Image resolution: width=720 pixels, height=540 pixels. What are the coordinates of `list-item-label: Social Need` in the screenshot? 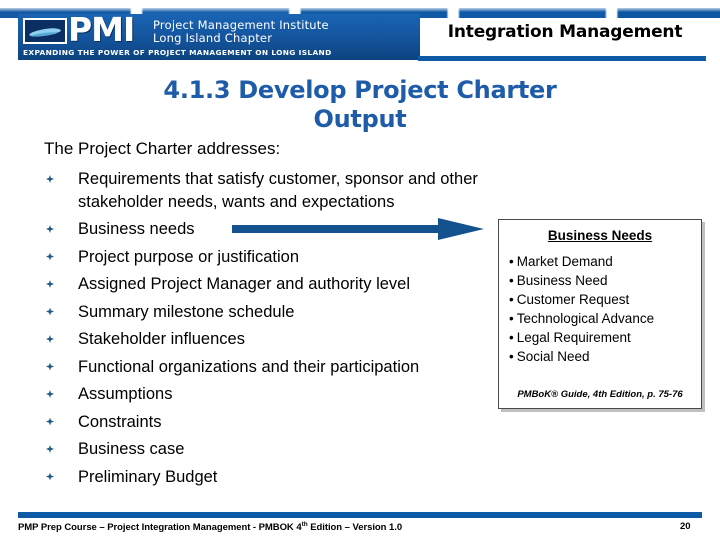 It's located at (553, 356).